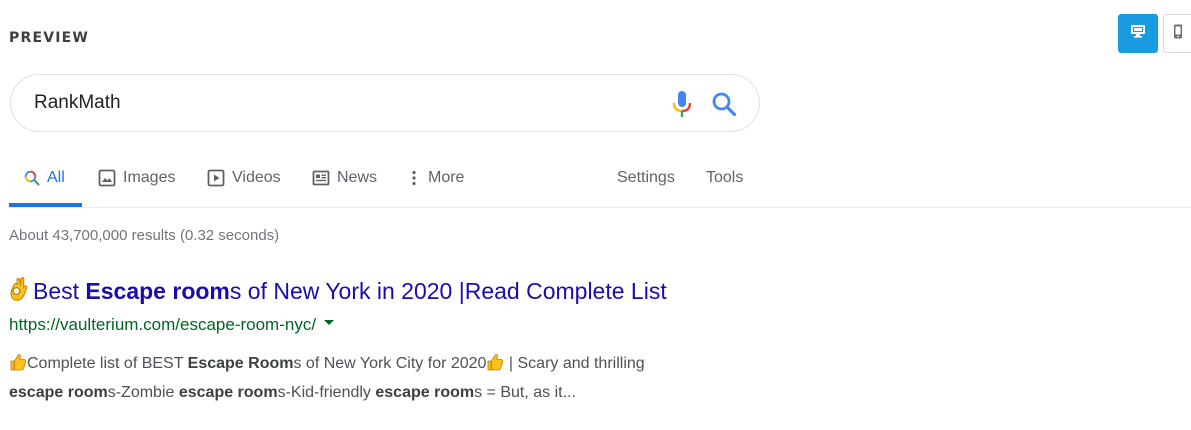  What do you see at coordinates (321, 178) in the screenshot?
I see `newspaper-icon` at bounding box center [321, 178].